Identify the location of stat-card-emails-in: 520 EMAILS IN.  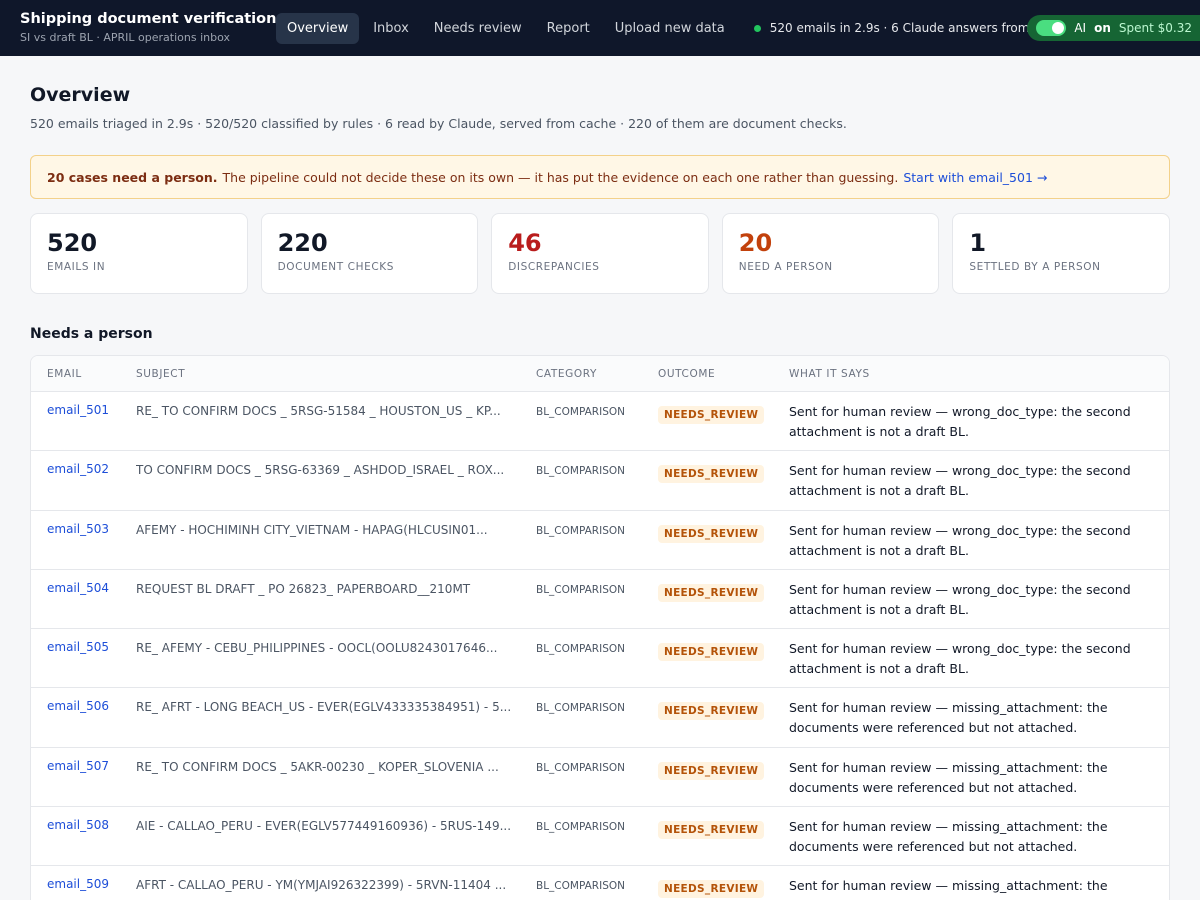
(139, 253).